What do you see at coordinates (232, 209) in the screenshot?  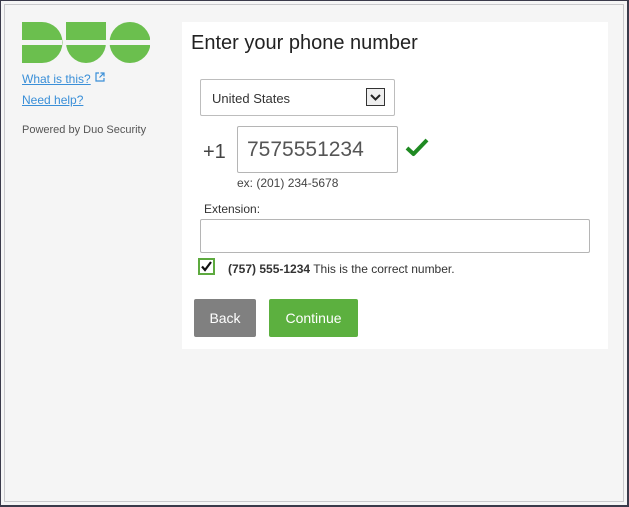 I see `extension-label: Extension:` at bounding box center [232, 209].